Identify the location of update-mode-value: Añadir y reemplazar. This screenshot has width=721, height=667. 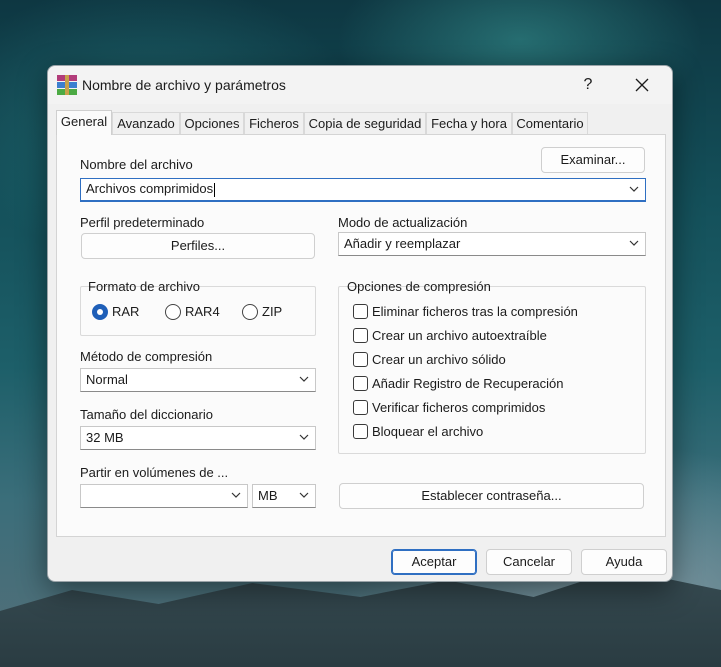
(402, 243).